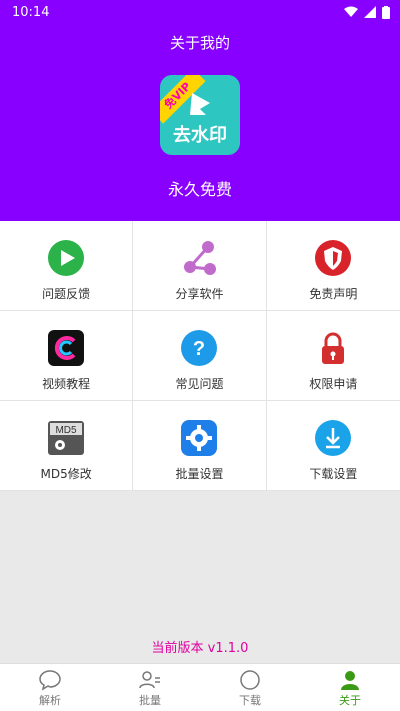 The width and height of the screenshot is (400, 711). Describe the element at coordinates (199, 294) in the screenshot. I see `grid-item-label: 分享软件` at that location.